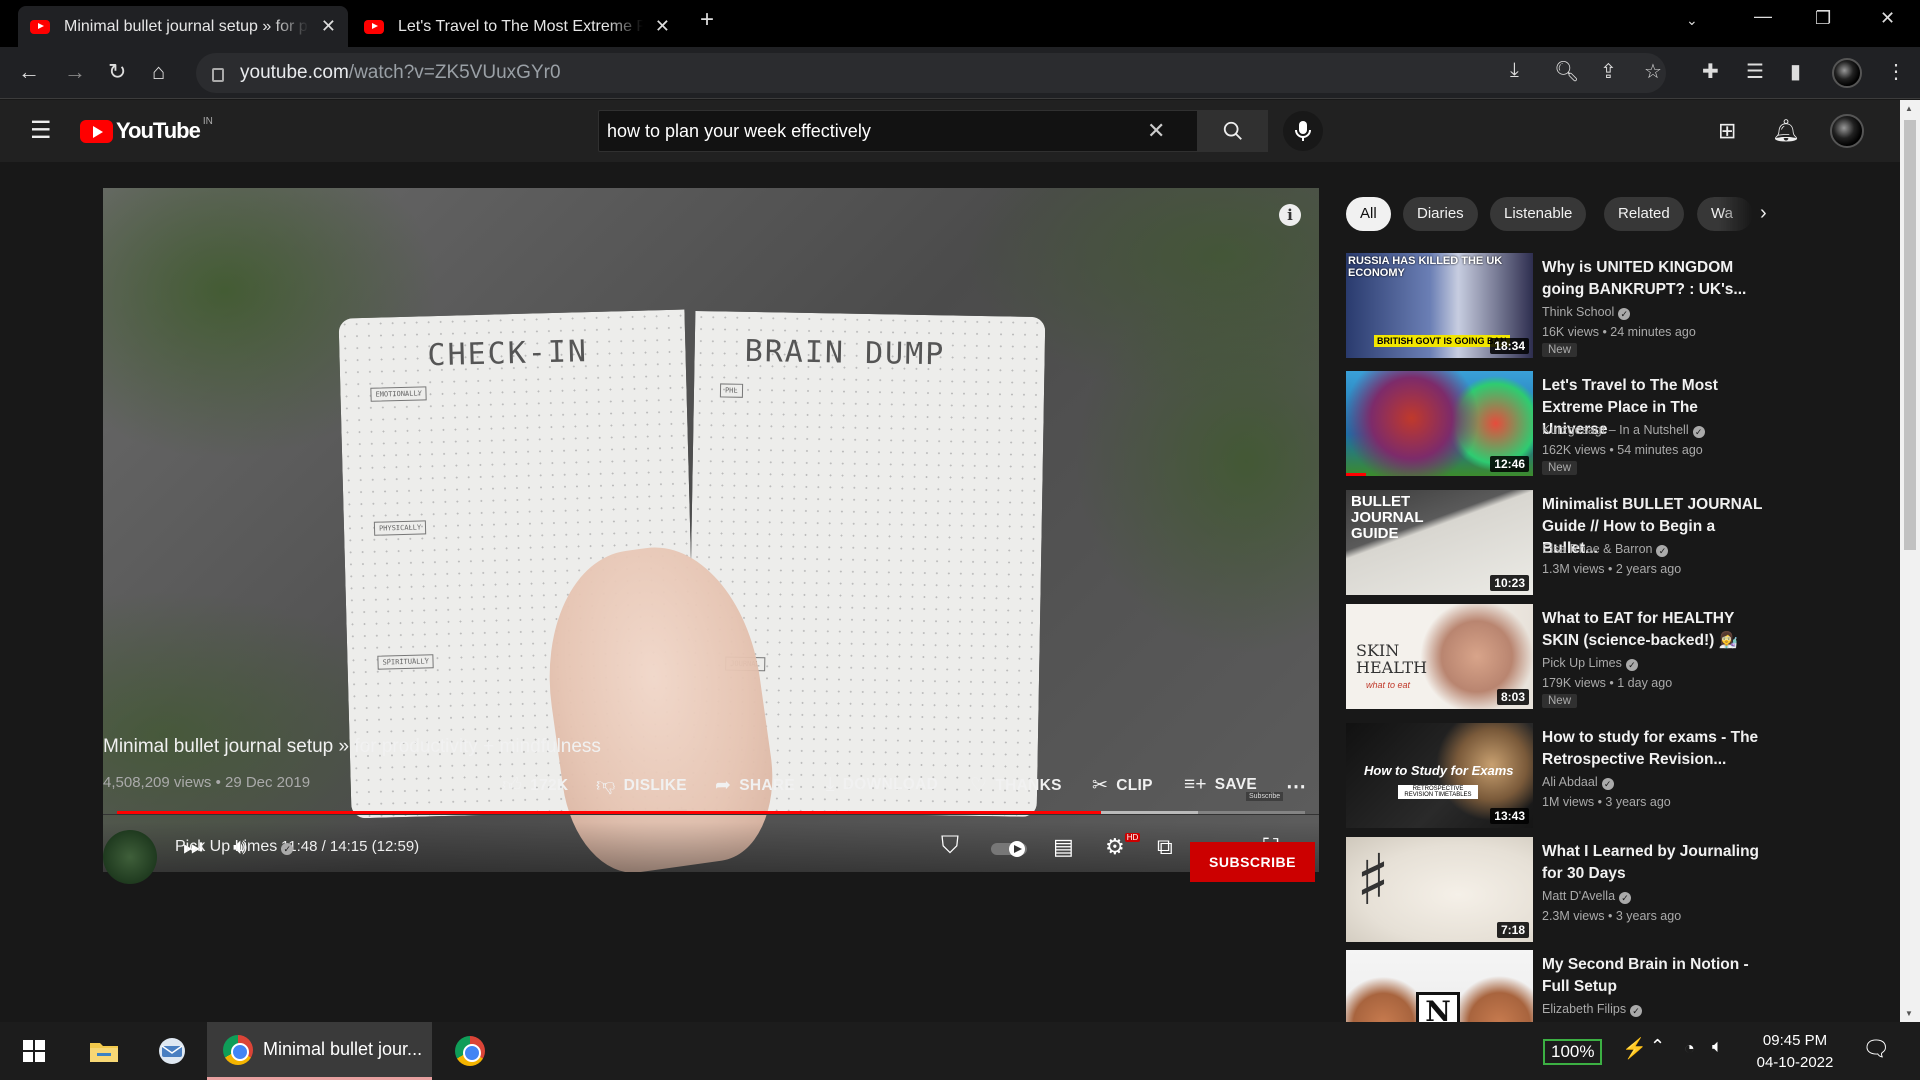 Image resolution: width=1920 pixels, height=1080 pixels. What do you see at coordinates (218, 75) in the screenshot?
I see `lock-icon` at bounding box center [218, 75].